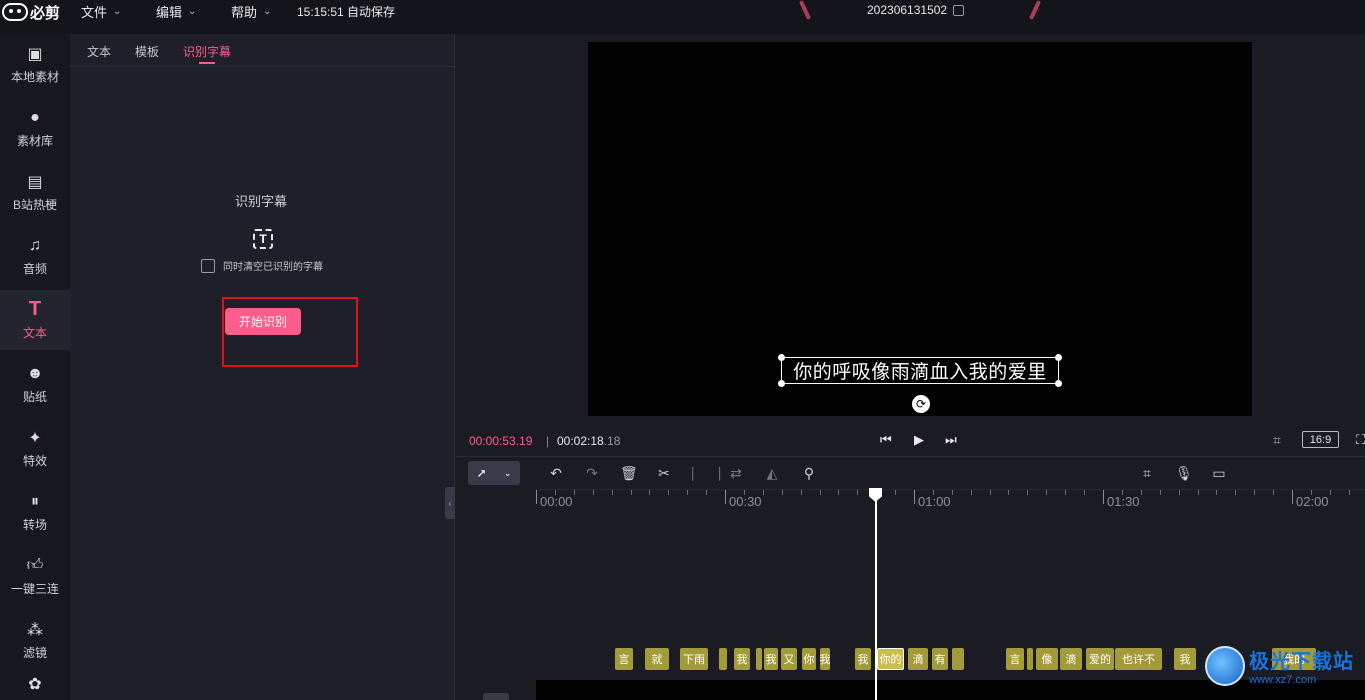 This screenshot has height=700, width=1365. What do you see at coordinates (592, 473) in the screenshot?
I see `redo-icon: ↷` at bounding box center [592, 473].